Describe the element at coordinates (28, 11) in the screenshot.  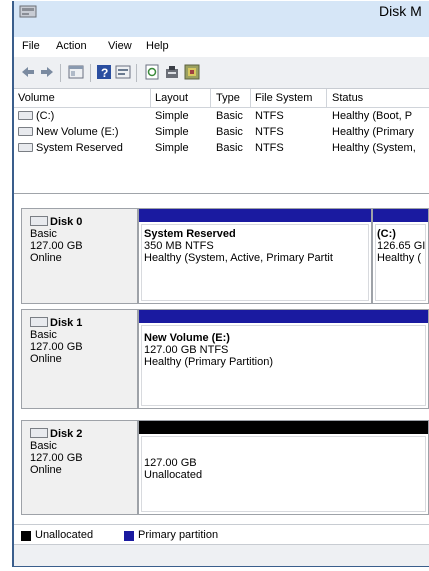
I see `disk-management-app-icon` at that location.